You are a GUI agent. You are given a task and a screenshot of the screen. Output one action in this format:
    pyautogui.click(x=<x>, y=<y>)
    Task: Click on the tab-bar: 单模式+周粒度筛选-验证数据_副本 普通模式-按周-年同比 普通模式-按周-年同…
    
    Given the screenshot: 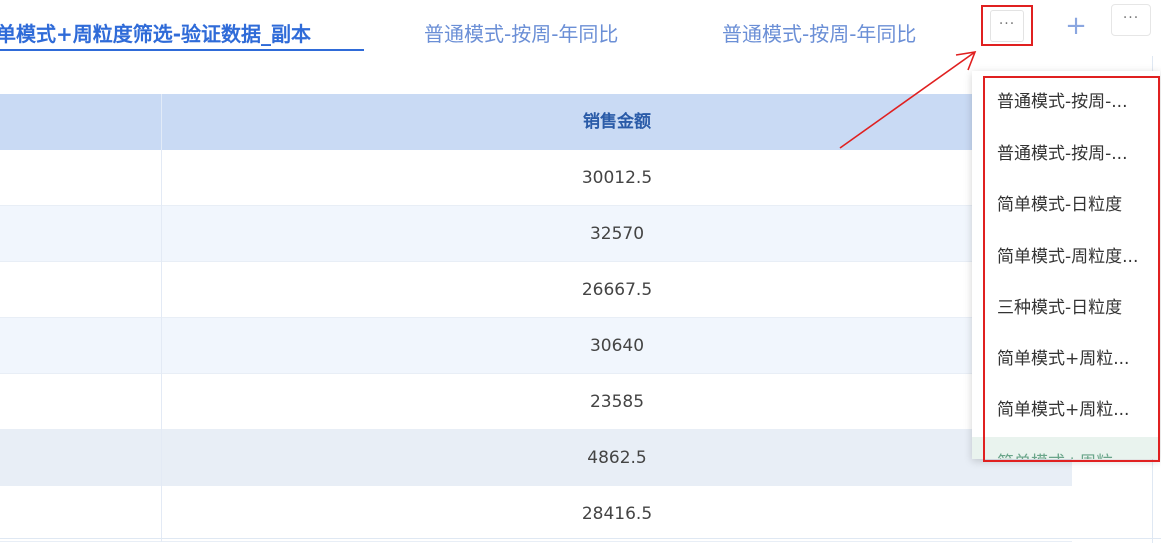 What is the action you would take?
    pyautogui.click(x=580, y=35)
    